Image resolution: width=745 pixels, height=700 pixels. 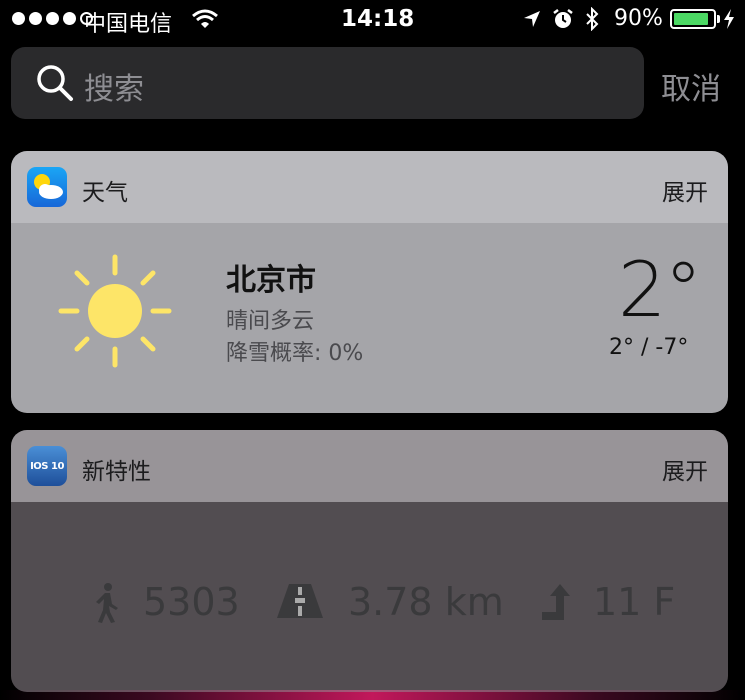 What do you see at coordinates (691, 86) in the screenshot?
I see `cancel-button: 取消` at bounding box center [691, 86].